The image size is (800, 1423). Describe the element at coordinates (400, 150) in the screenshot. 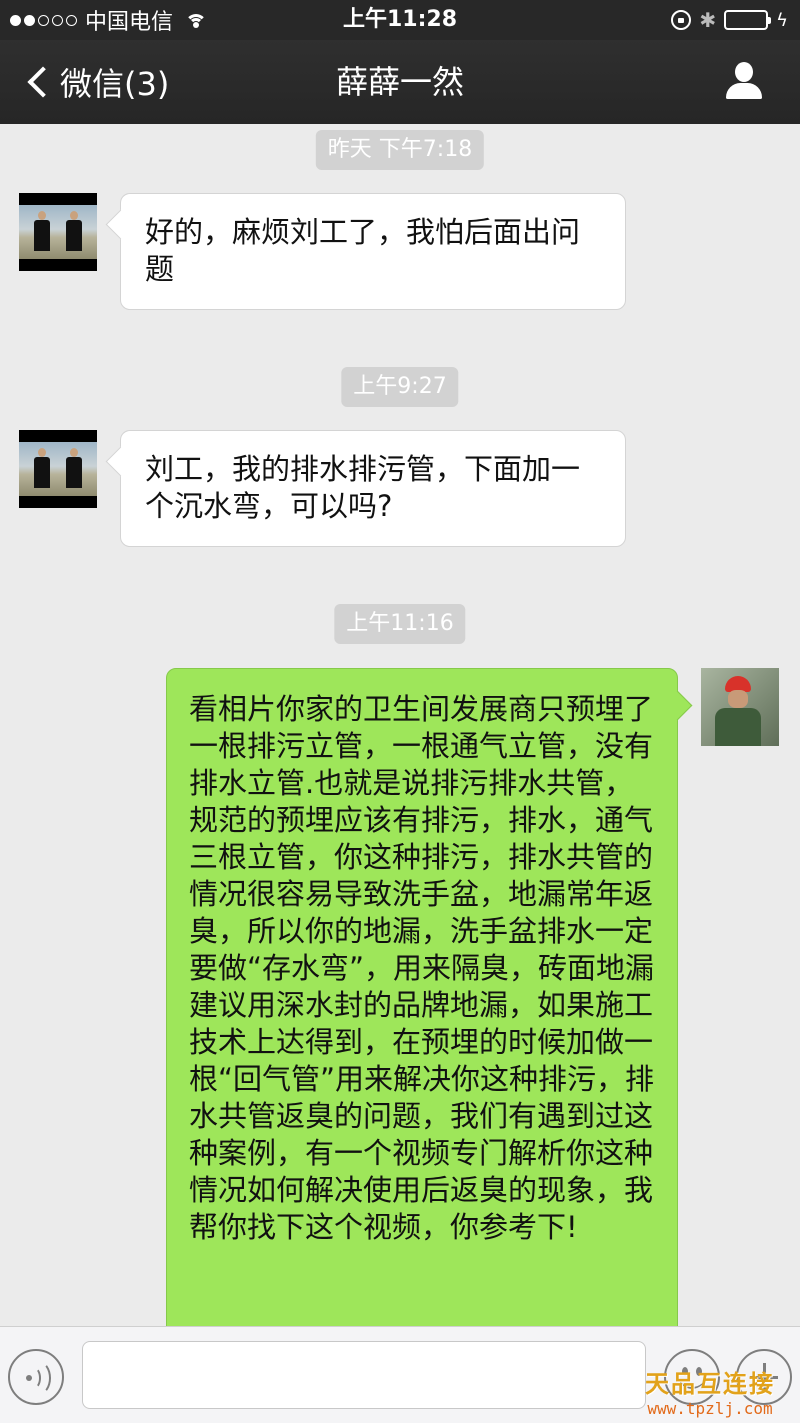

I see `timestamp: 昨天 下午7:18` at that location.